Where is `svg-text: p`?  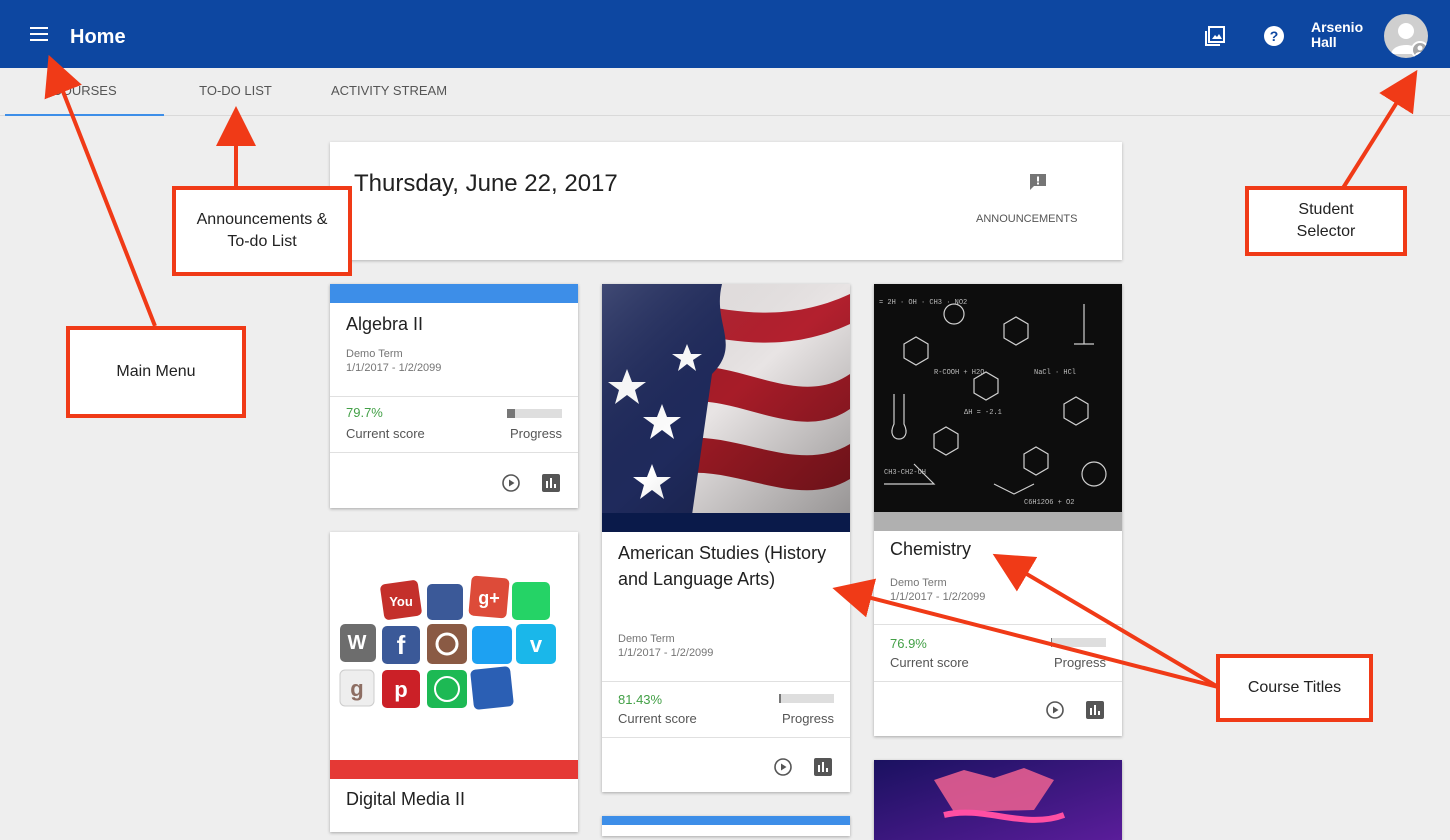 svg-text: p is located at coordinates (400, 689).